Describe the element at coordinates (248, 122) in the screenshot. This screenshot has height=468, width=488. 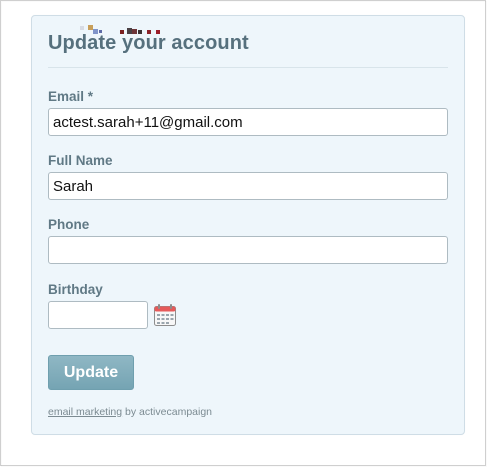
I see `email-field` at that location.